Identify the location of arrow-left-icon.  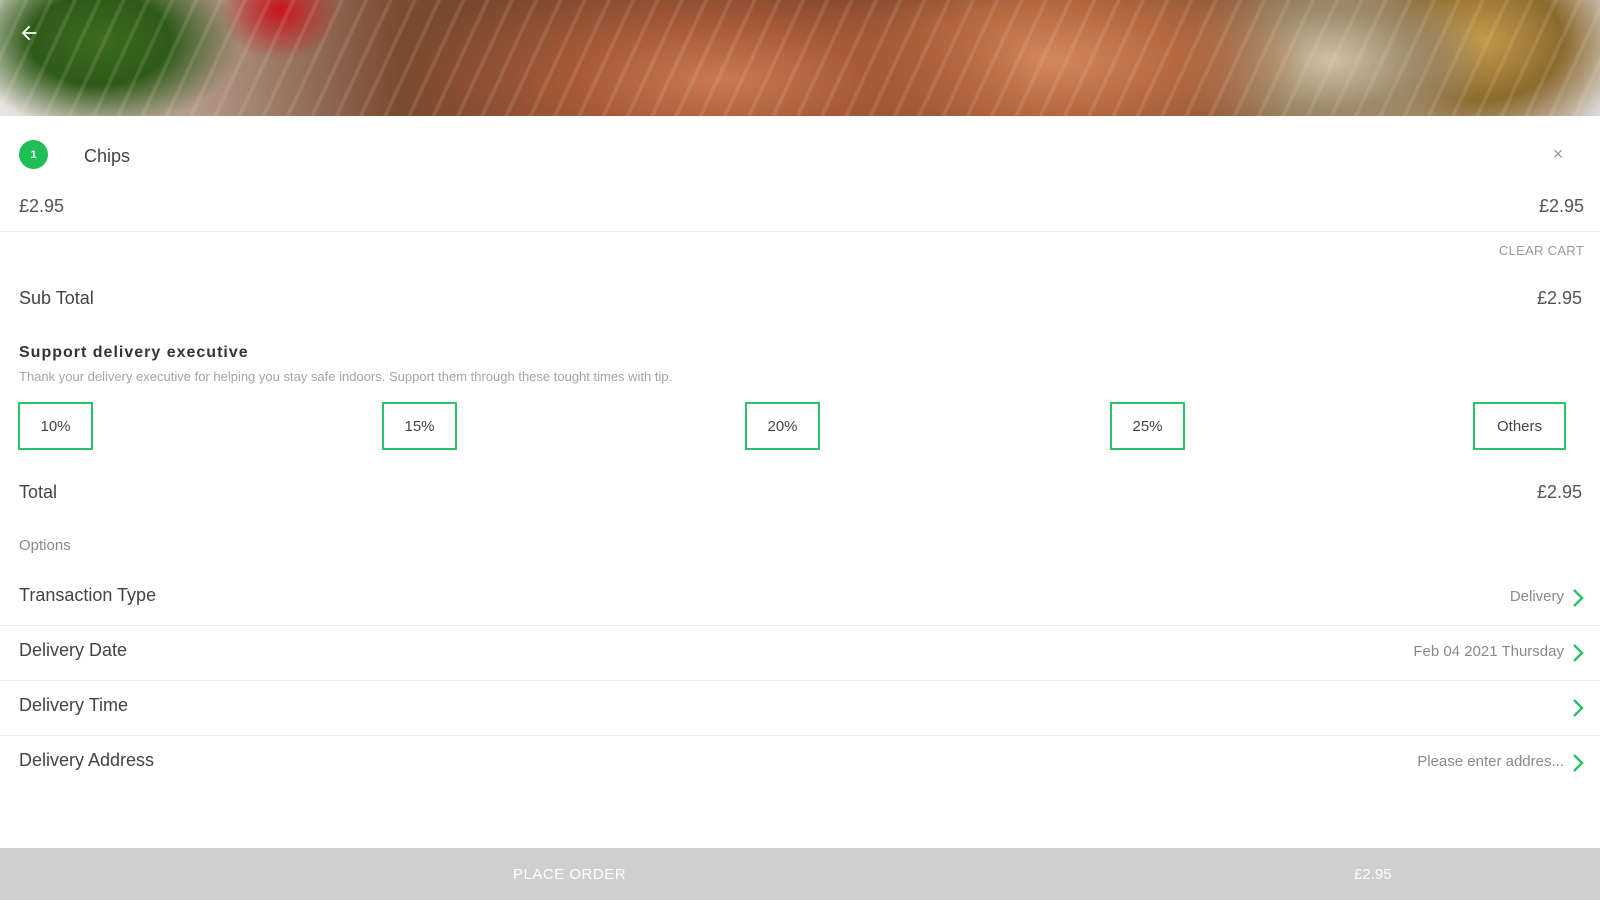
(29, 33).